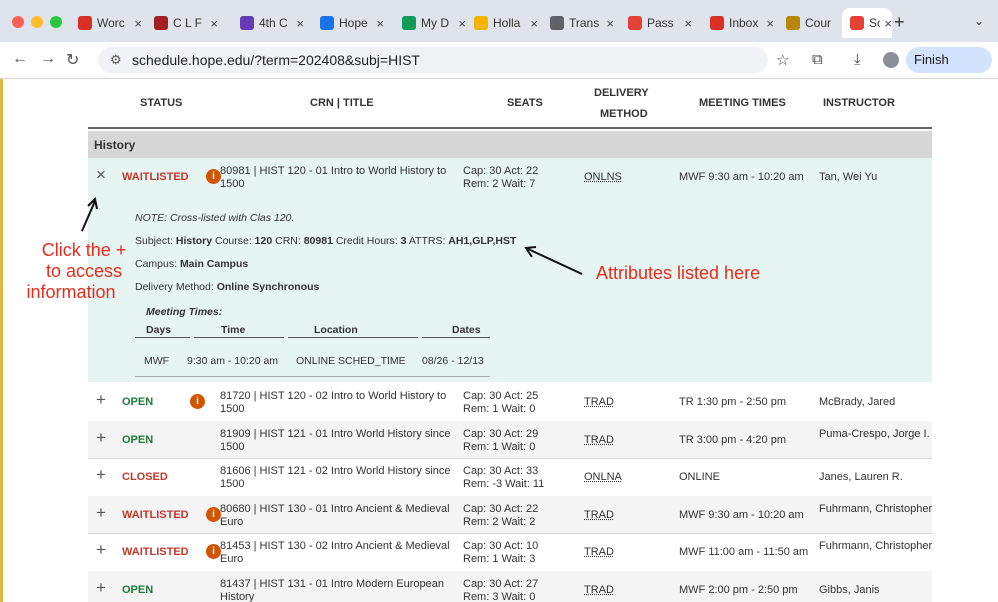 This screenshot has height=602, width=998. What do you see at coordinates (660, 23) in the screenshot?
I see `tab-label: Pass` at bounding box center [660, 23].